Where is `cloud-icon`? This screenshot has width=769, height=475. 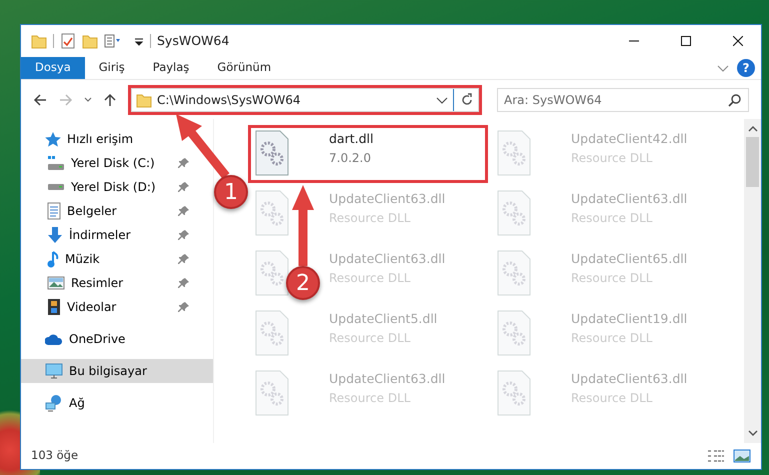 cloud-icon is located at coordinates (54, 339).